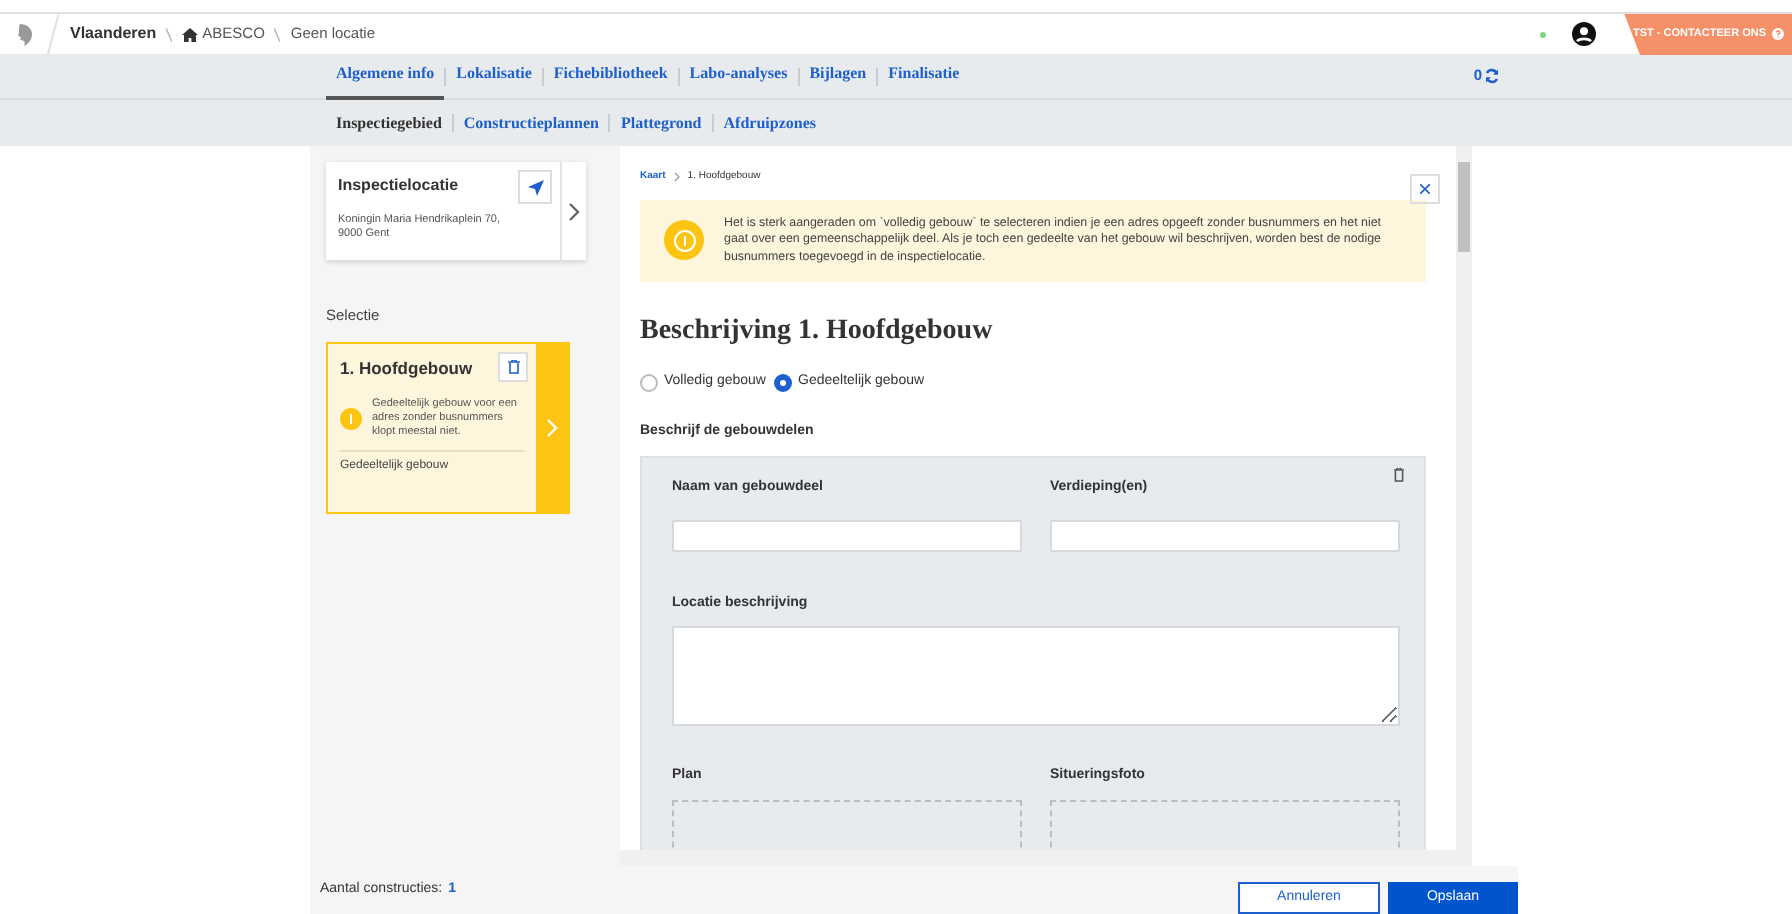 The width and height of the screenshot is (1792, 914). Describe the element at coordinates (1584, 34) in the screenshot. I see `user-avatar-icon` at that location.